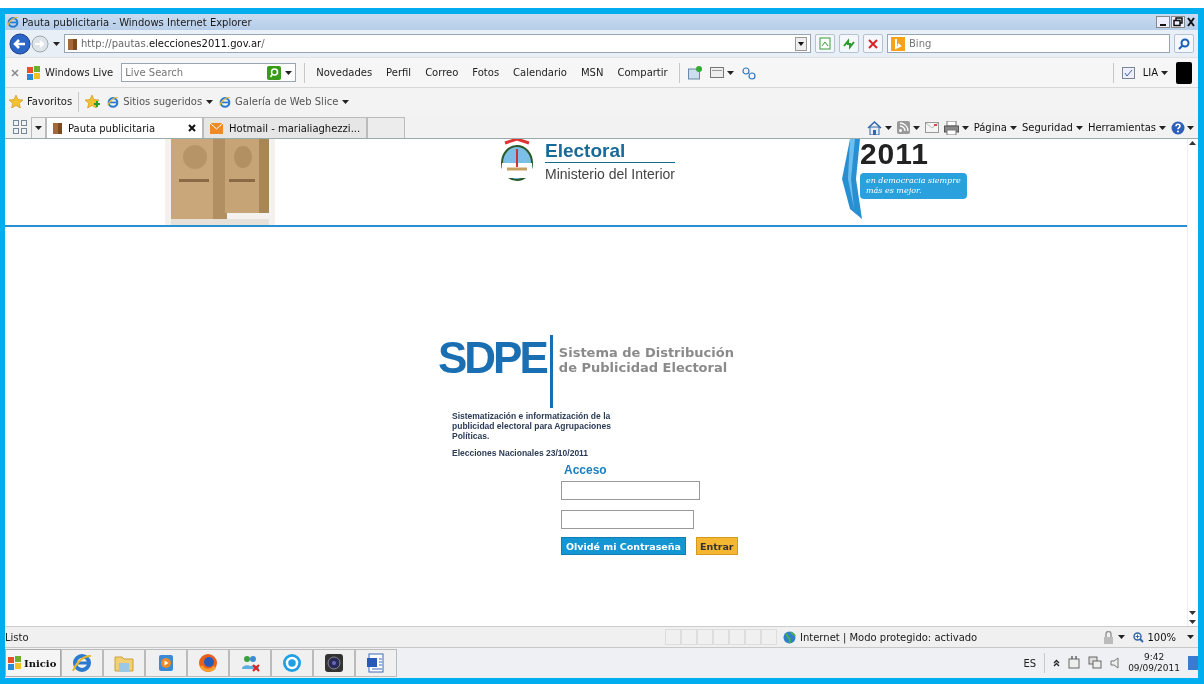  Describe the element at coordinates (646, 360) in the screenshot. I see `logo-name: Sistema de Distribución de Publicidad Electoral` at that location.